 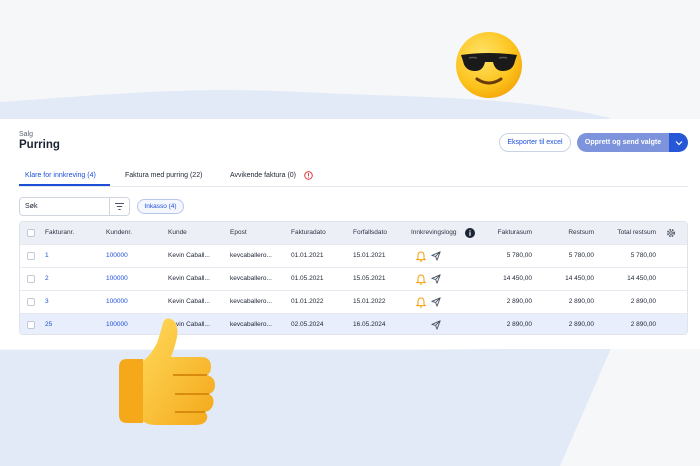 What do you see at coordinates (64, 206) in the screenshot?
I see `search-input-text: Søk` at bounding box center [64, 206].